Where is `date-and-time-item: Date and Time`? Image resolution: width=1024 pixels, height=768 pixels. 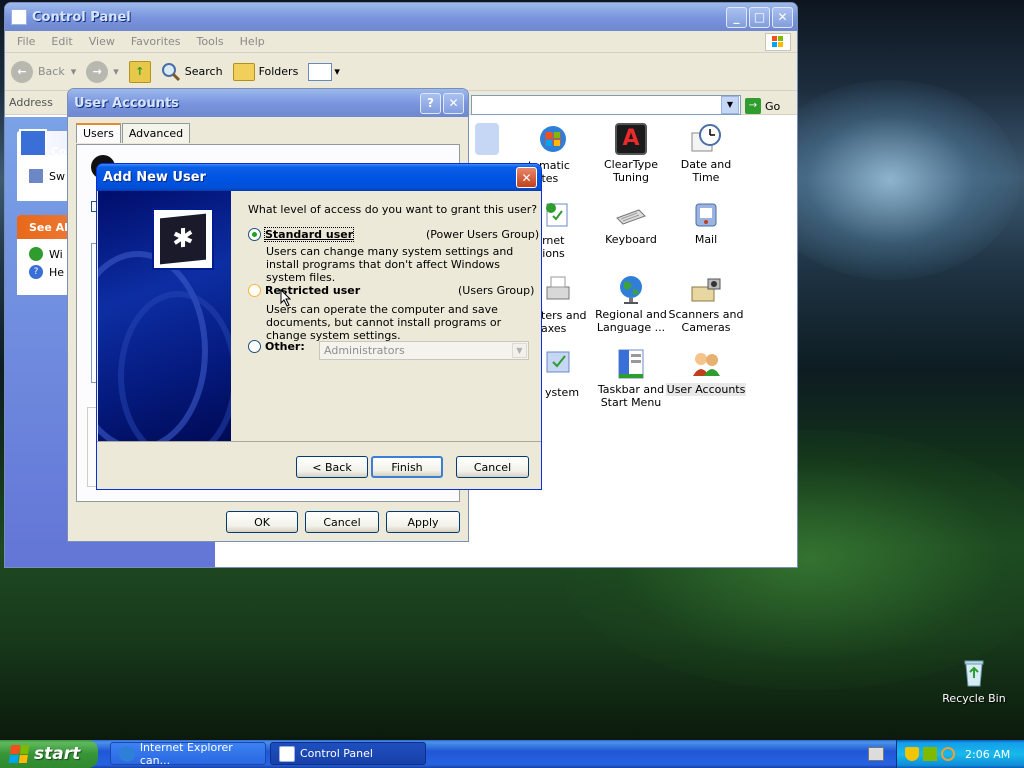 date-and-time-item: Date and Time is located at coordinates (706, 153).